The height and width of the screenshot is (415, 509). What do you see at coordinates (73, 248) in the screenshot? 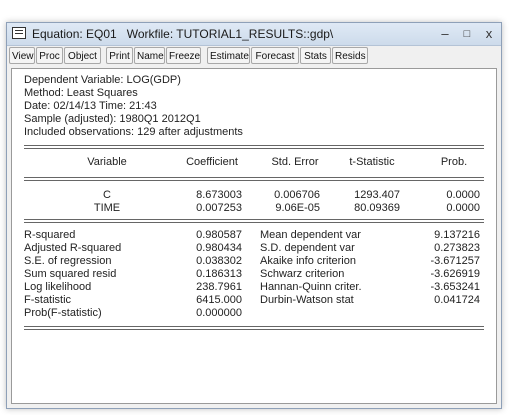
I see `stat-label: Adjusted R-squared` at bounding box center [73, 248].